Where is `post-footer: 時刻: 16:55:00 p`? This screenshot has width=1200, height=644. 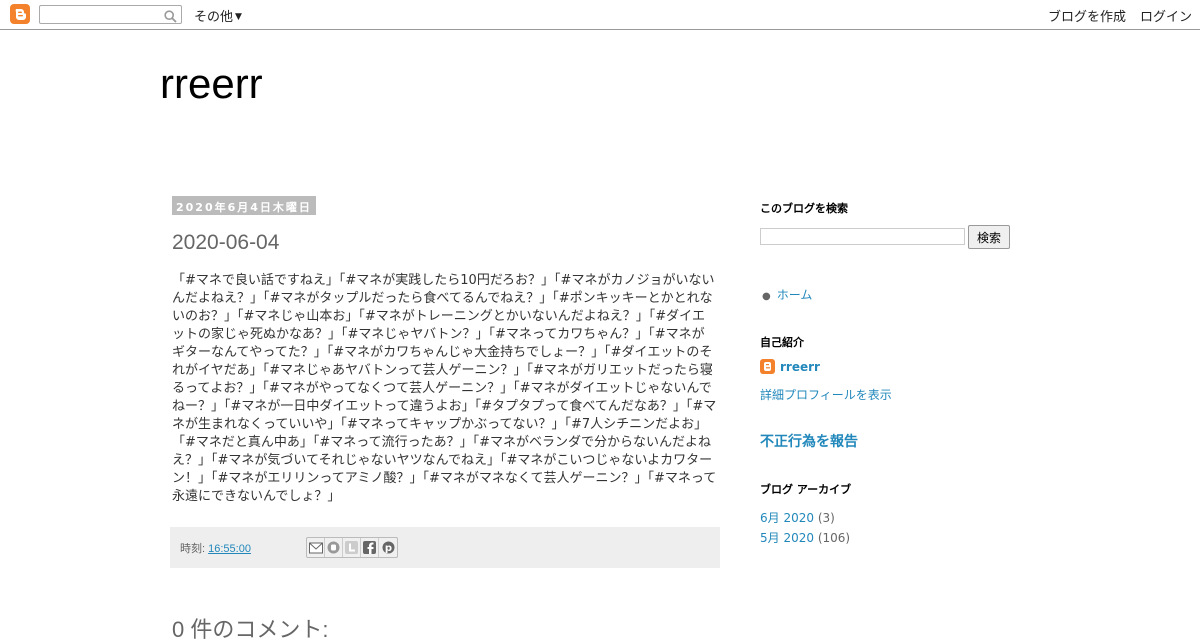 post-footer: 時刻: 16:55:00 p is located at coordinates (445, 547).